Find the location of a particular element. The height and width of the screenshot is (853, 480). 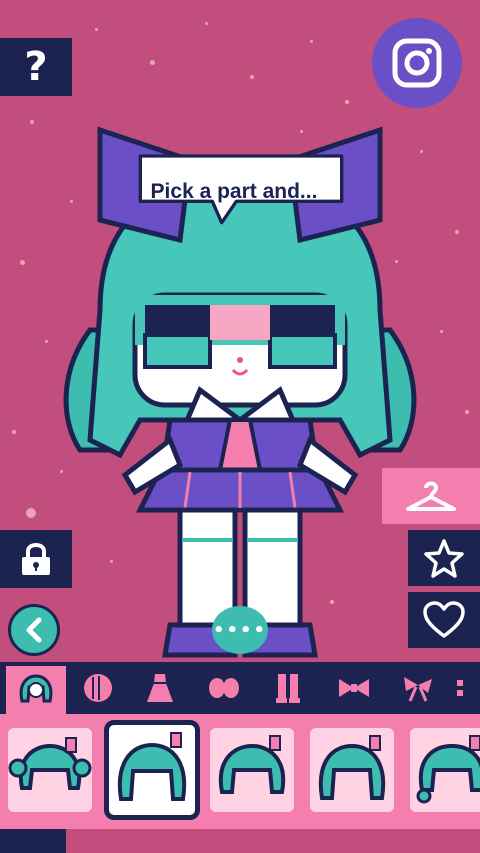

tab-legs is located at coordinates (288, 688).